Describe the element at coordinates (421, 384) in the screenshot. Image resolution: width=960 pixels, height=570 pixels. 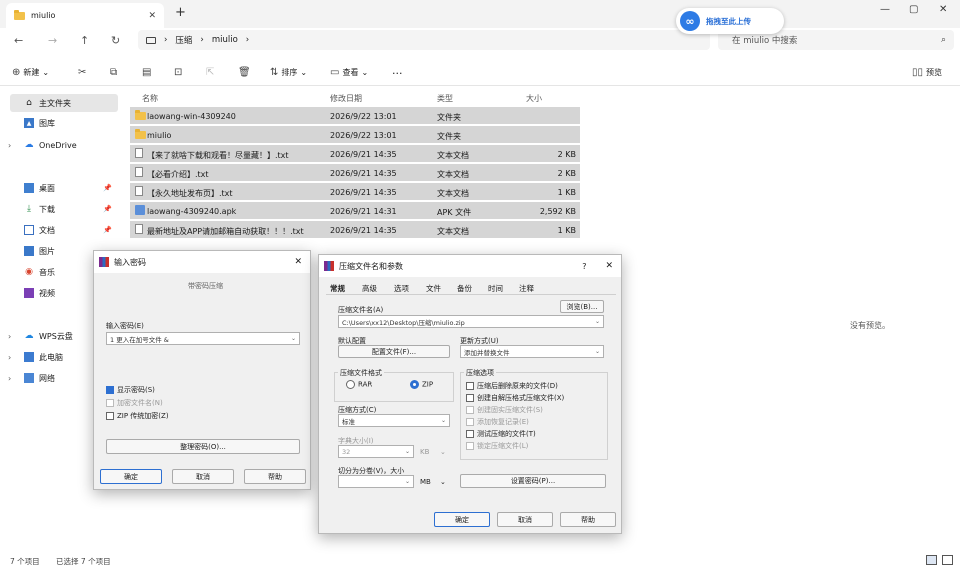
I see `format-zip-radio: ZIP` at that location.